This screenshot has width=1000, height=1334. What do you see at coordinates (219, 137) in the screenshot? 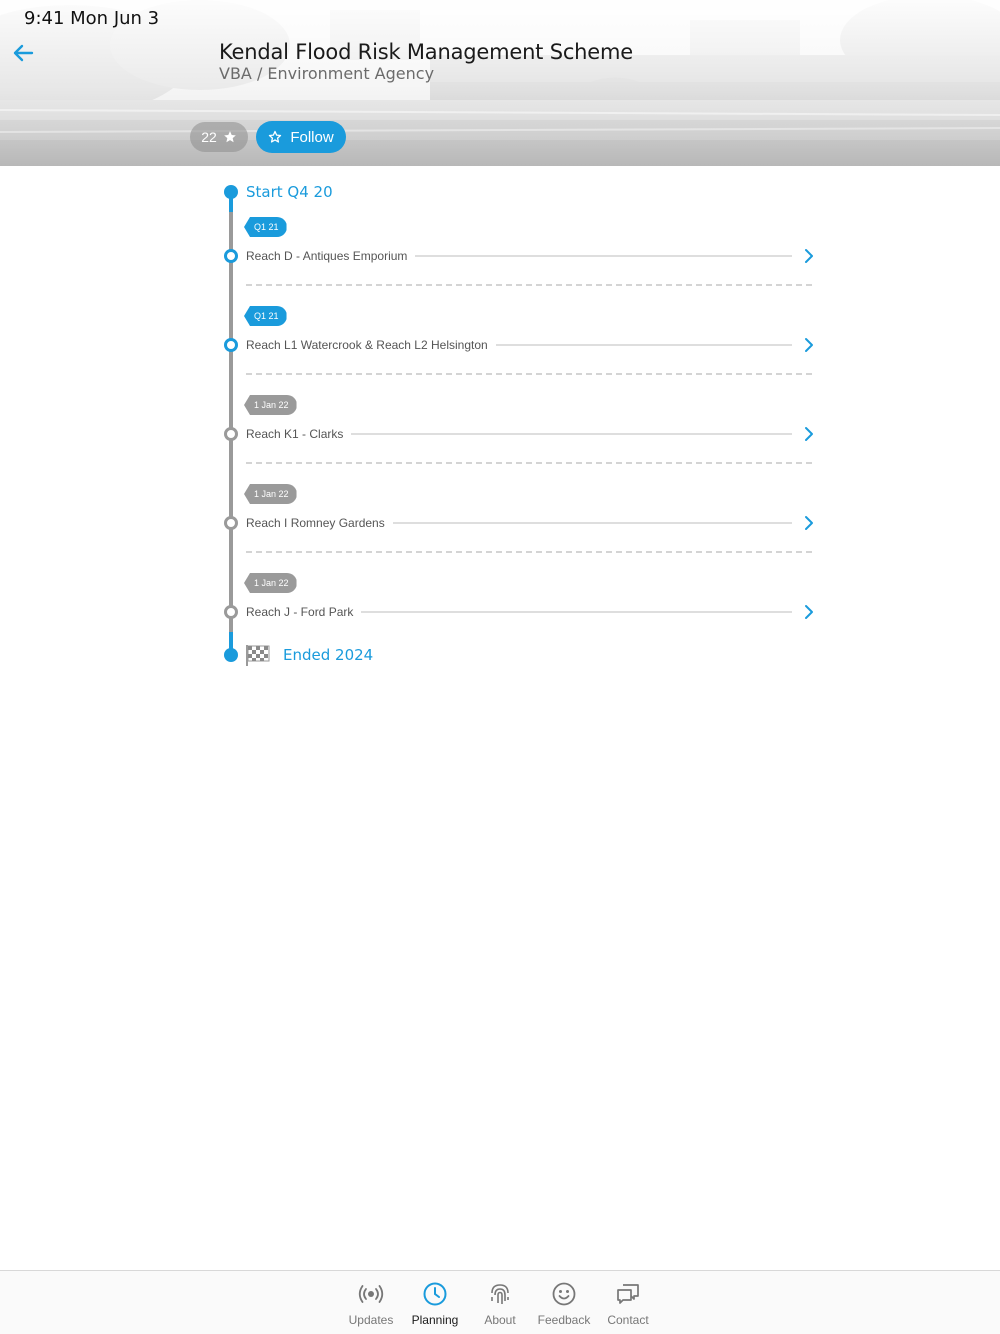
I see `star-count-badge: 22` at bounding box center [219, 137].